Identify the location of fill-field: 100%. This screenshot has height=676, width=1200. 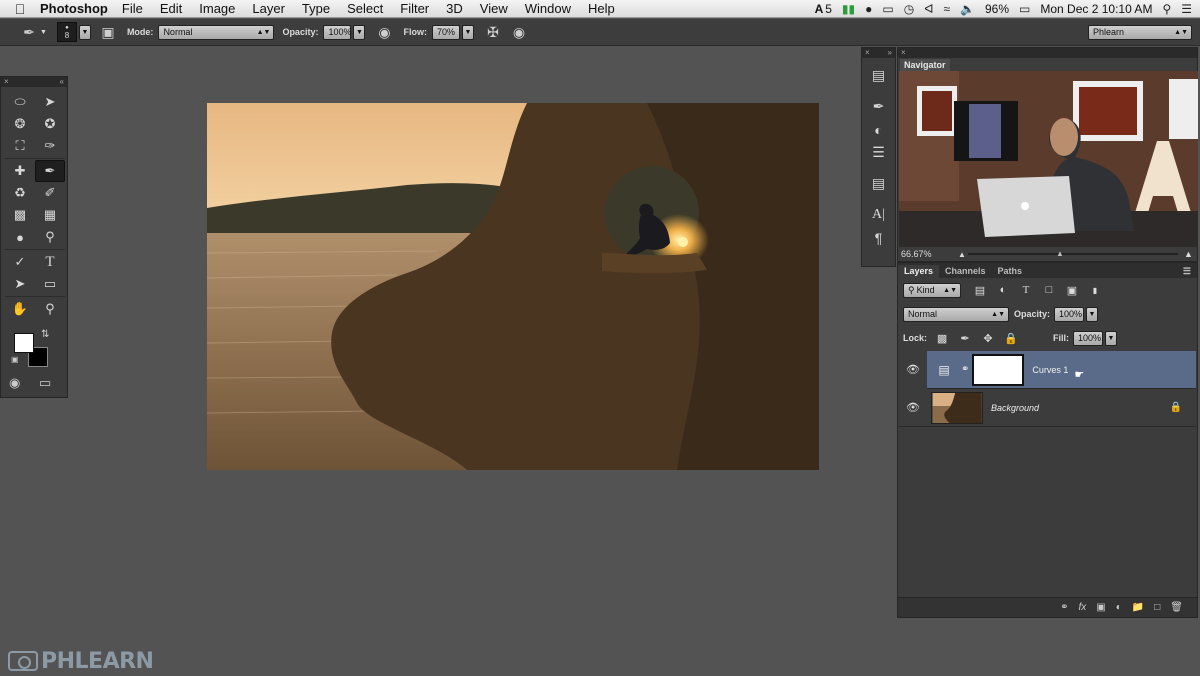
(1088, 338).